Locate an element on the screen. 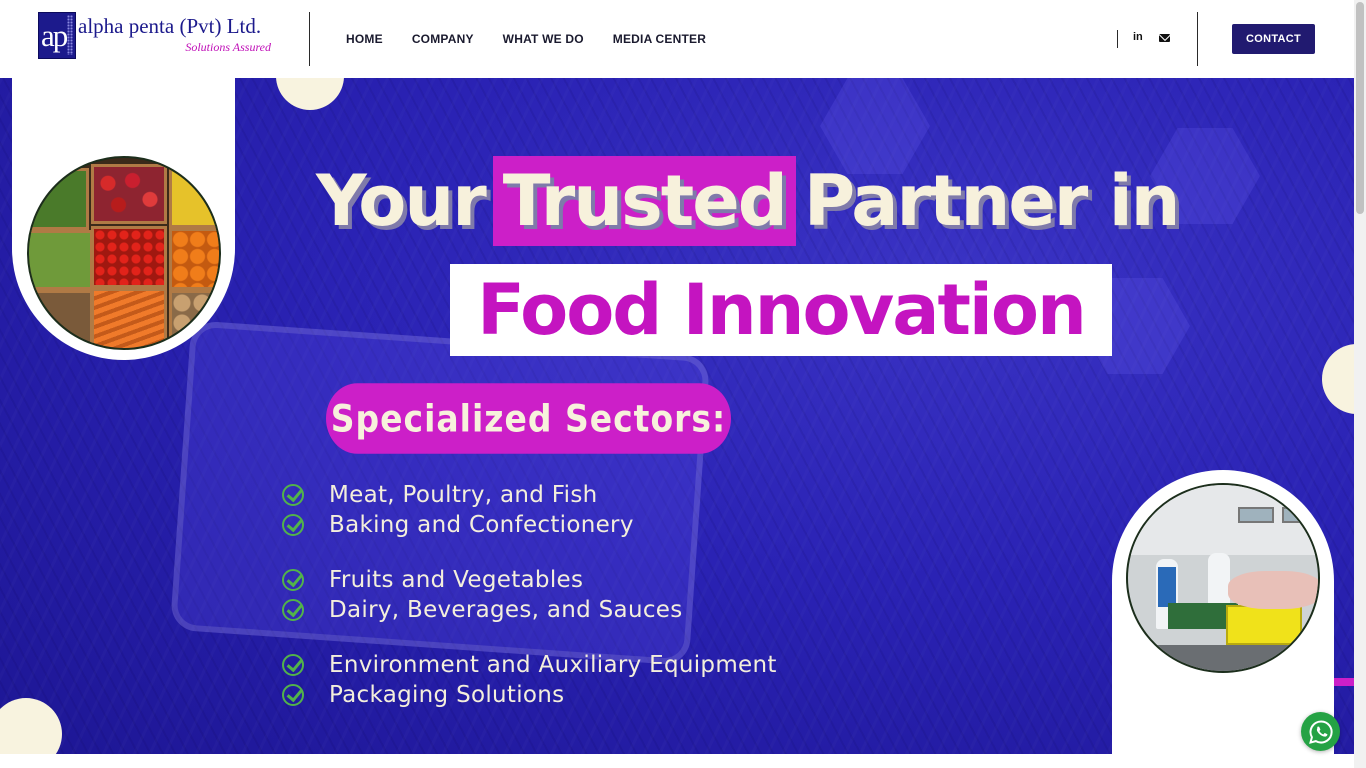 The height and width of the screenshot is (768, 1366). sector-label: Fruits and Vegetables is located at coordinates (456, 580).